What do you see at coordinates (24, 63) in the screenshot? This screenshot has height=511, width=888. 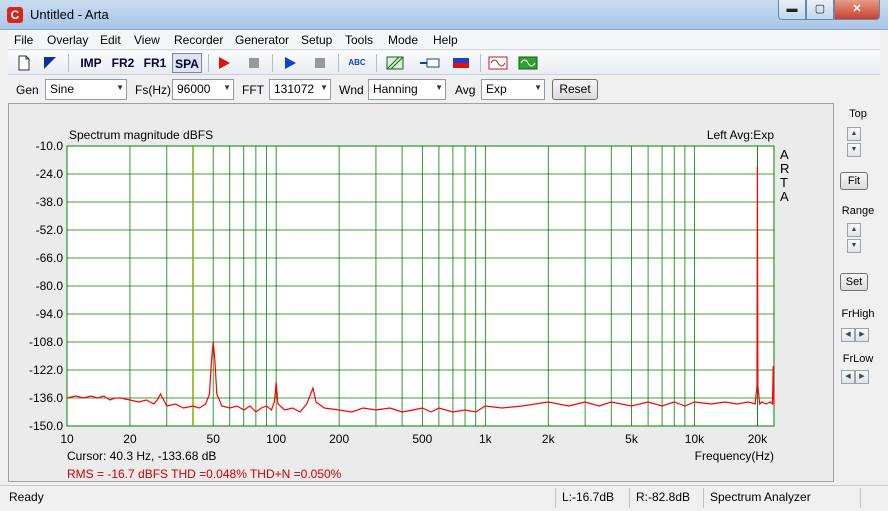 I see `new-document-icon` at bounding box center [24, 63].